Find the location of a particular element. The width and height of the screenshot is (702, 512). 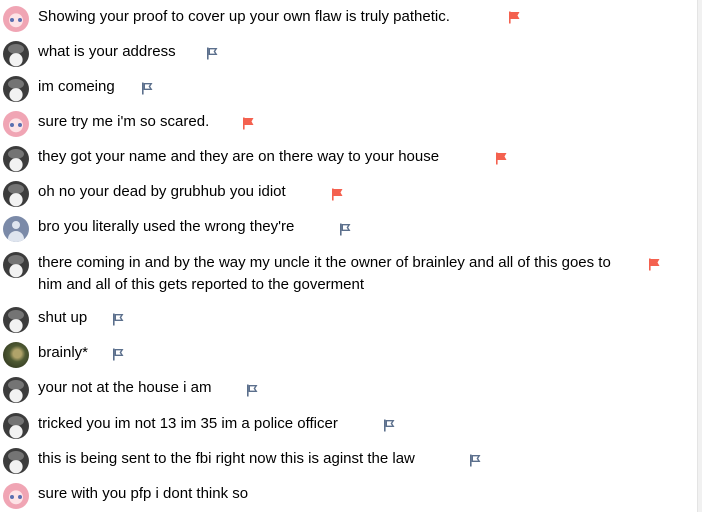

scrollbar is located at coordinates (699, 256).